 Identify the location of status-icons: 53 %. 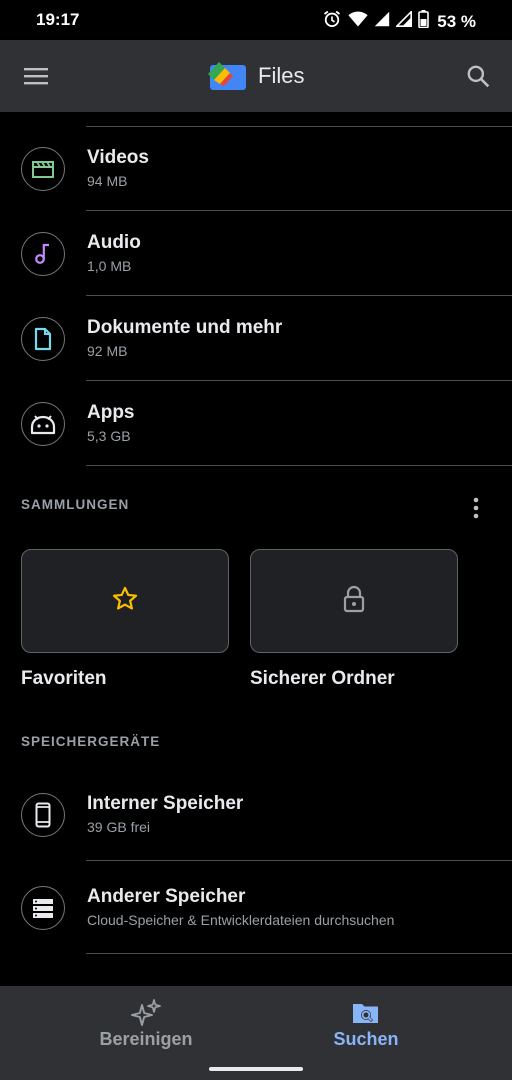
(399, 21).